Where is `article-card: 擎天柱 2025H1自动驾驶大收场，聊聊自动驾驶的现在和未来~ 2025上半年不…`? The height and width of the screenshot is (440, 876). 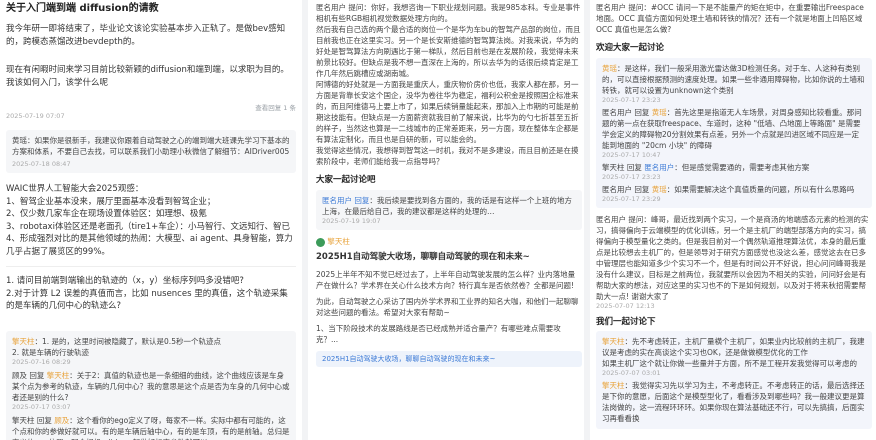
article-card: 擎天柱 2025H1自动驾驶大收场，聊聊自动驾驶的现在和未来~ 2025上半年不… is located at coordinates (449, 301).